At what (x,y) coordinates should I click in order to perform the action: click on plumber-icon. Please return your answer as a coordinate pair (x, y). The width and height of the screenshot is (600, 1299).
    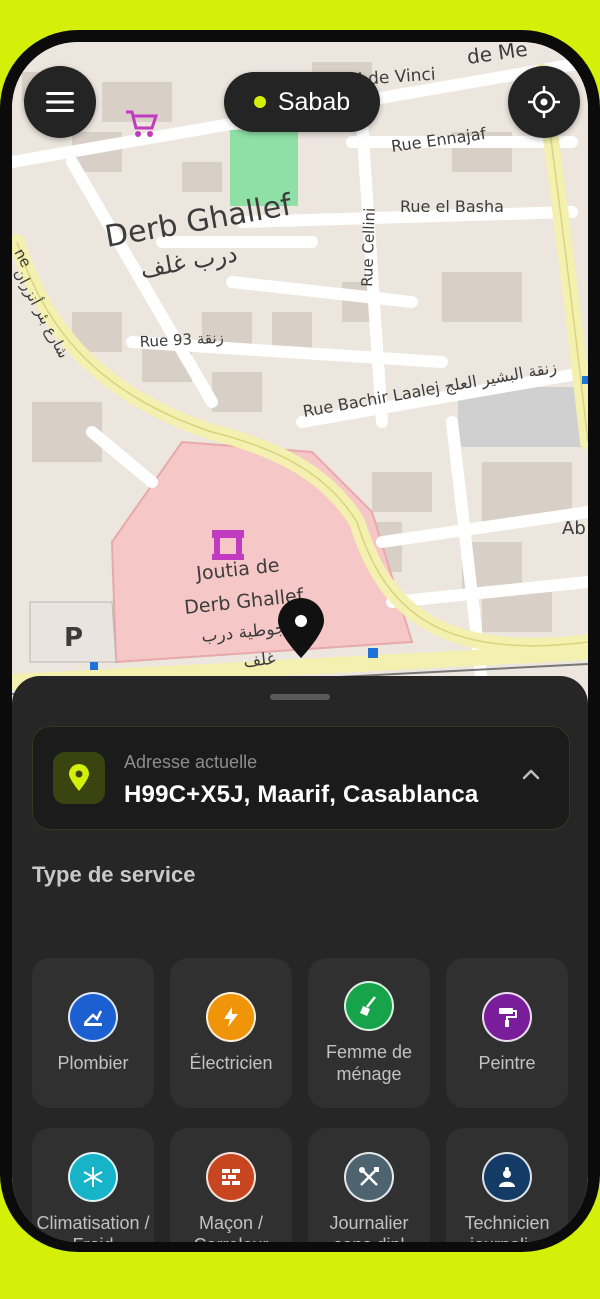
    Looking at the image, I should click on (93, 1017).